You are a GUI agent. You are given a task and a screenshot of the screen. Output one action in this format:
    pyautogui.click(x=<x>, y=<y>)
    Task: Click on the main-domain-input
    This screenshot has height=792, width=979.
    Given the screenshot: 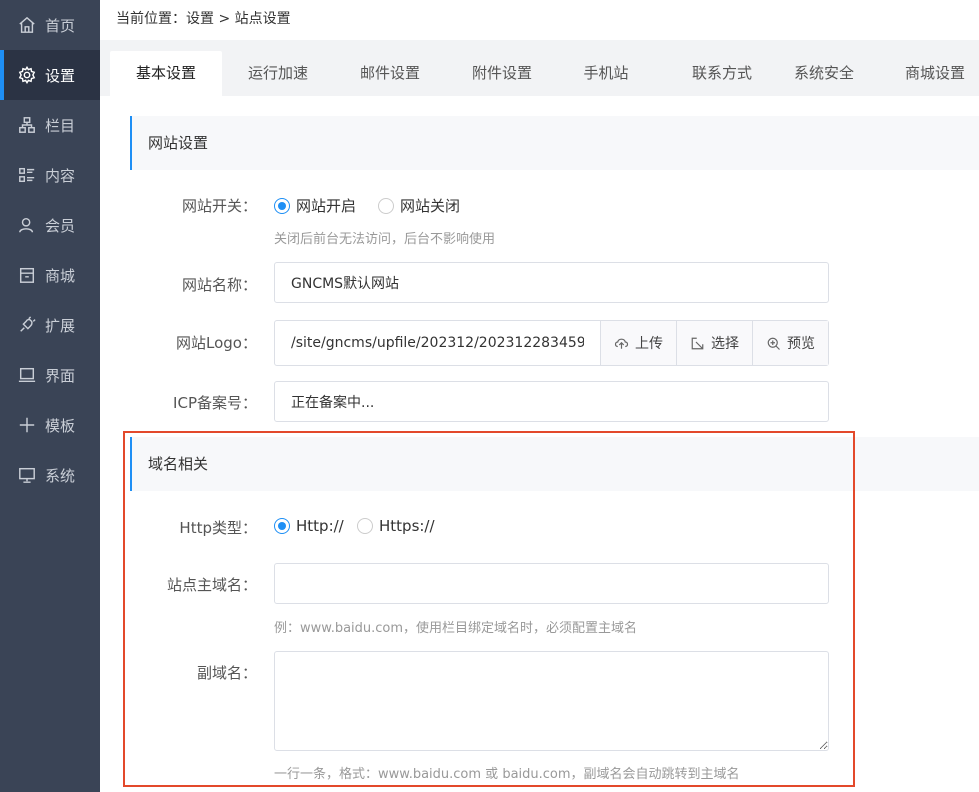 What is the action you would take?
    pyautogui.click(x=551, y=583)
    